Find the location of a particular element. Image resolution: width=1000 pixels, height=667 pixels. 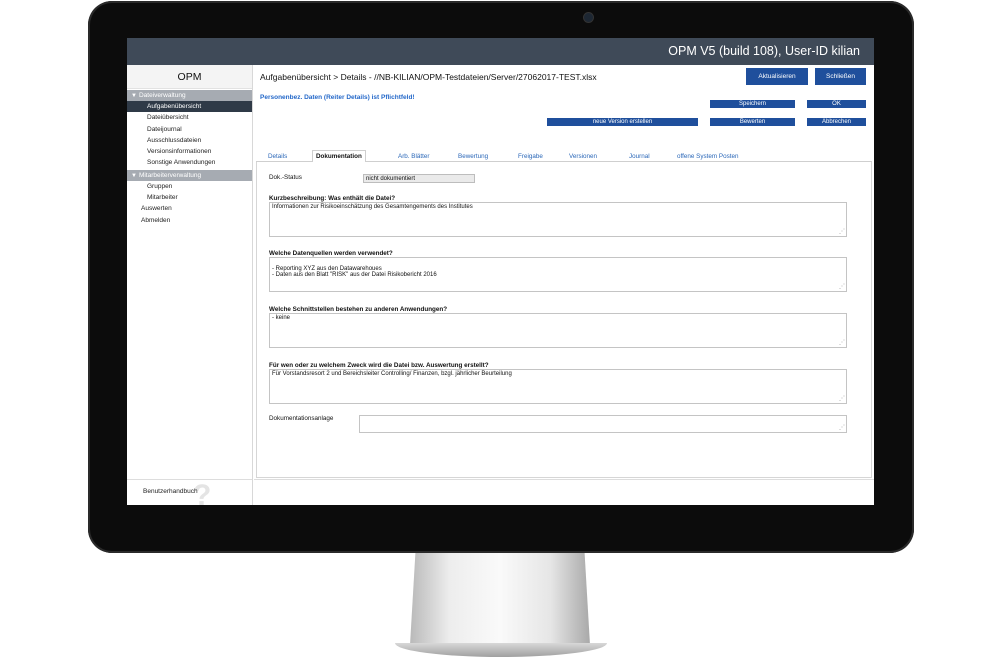

nav-group-dateiverwaltung: ▼ Dateiverwaltung is located at coordinates (189, 95).